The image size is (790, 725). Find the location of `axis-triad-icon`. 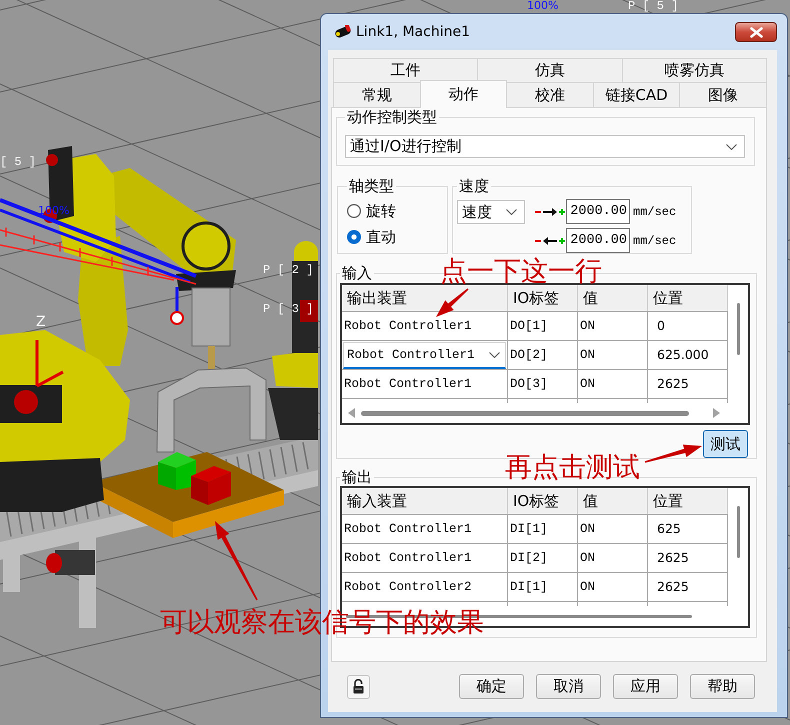

axis-triad-icon is located at coordinates (50, 364).